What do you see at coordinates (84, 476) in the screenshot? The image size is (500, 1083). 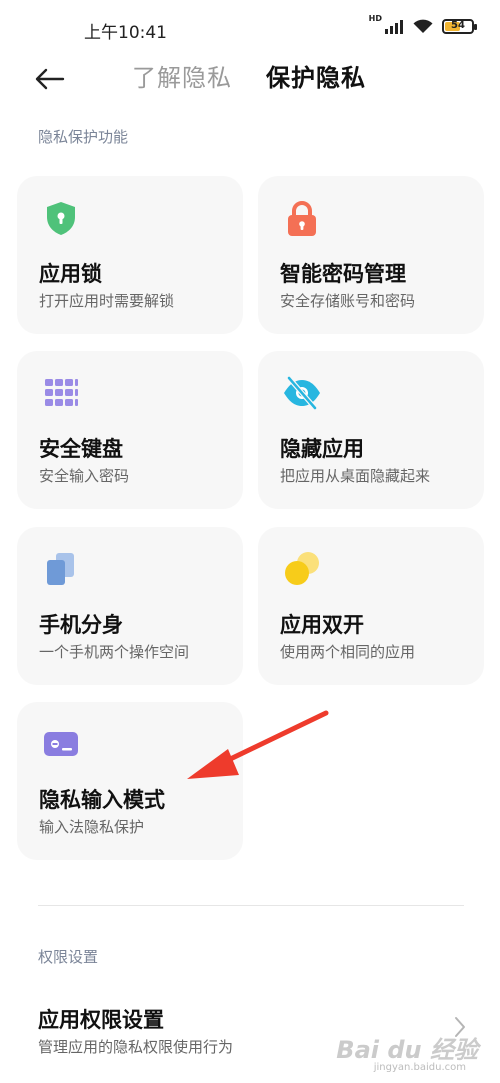 I see `card-subtitle: 安全输入密码` at bounding box center [84, 476].